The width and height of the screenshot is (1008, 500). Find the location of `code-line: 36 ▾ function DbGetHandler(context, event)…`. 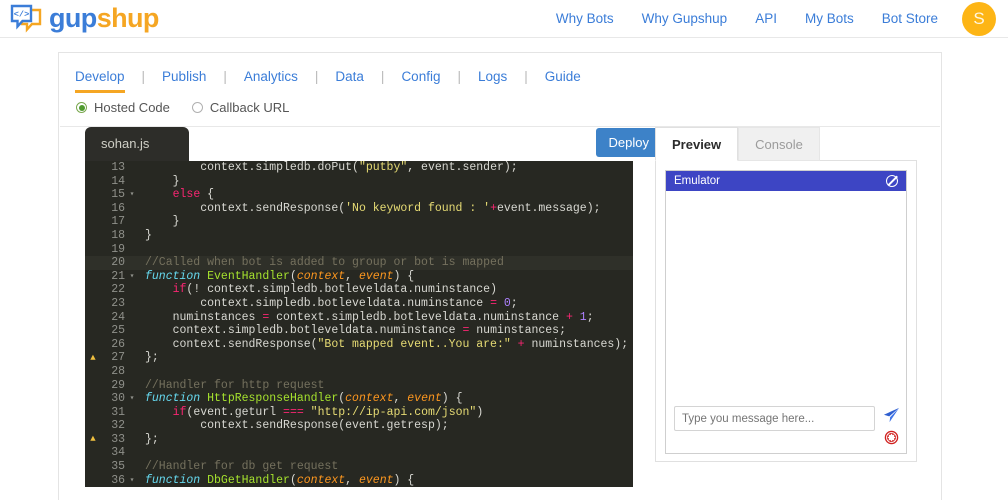

code-line: 36 ▾ function DbGetHandler(context, event)… is located at coordinates (359, 480).